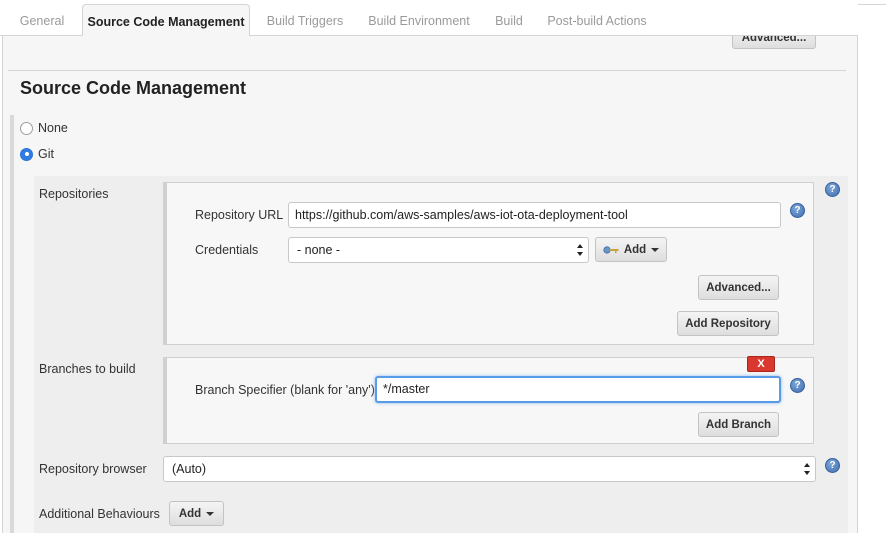  I want to click on radio-none-label: None, so click(53, 128).